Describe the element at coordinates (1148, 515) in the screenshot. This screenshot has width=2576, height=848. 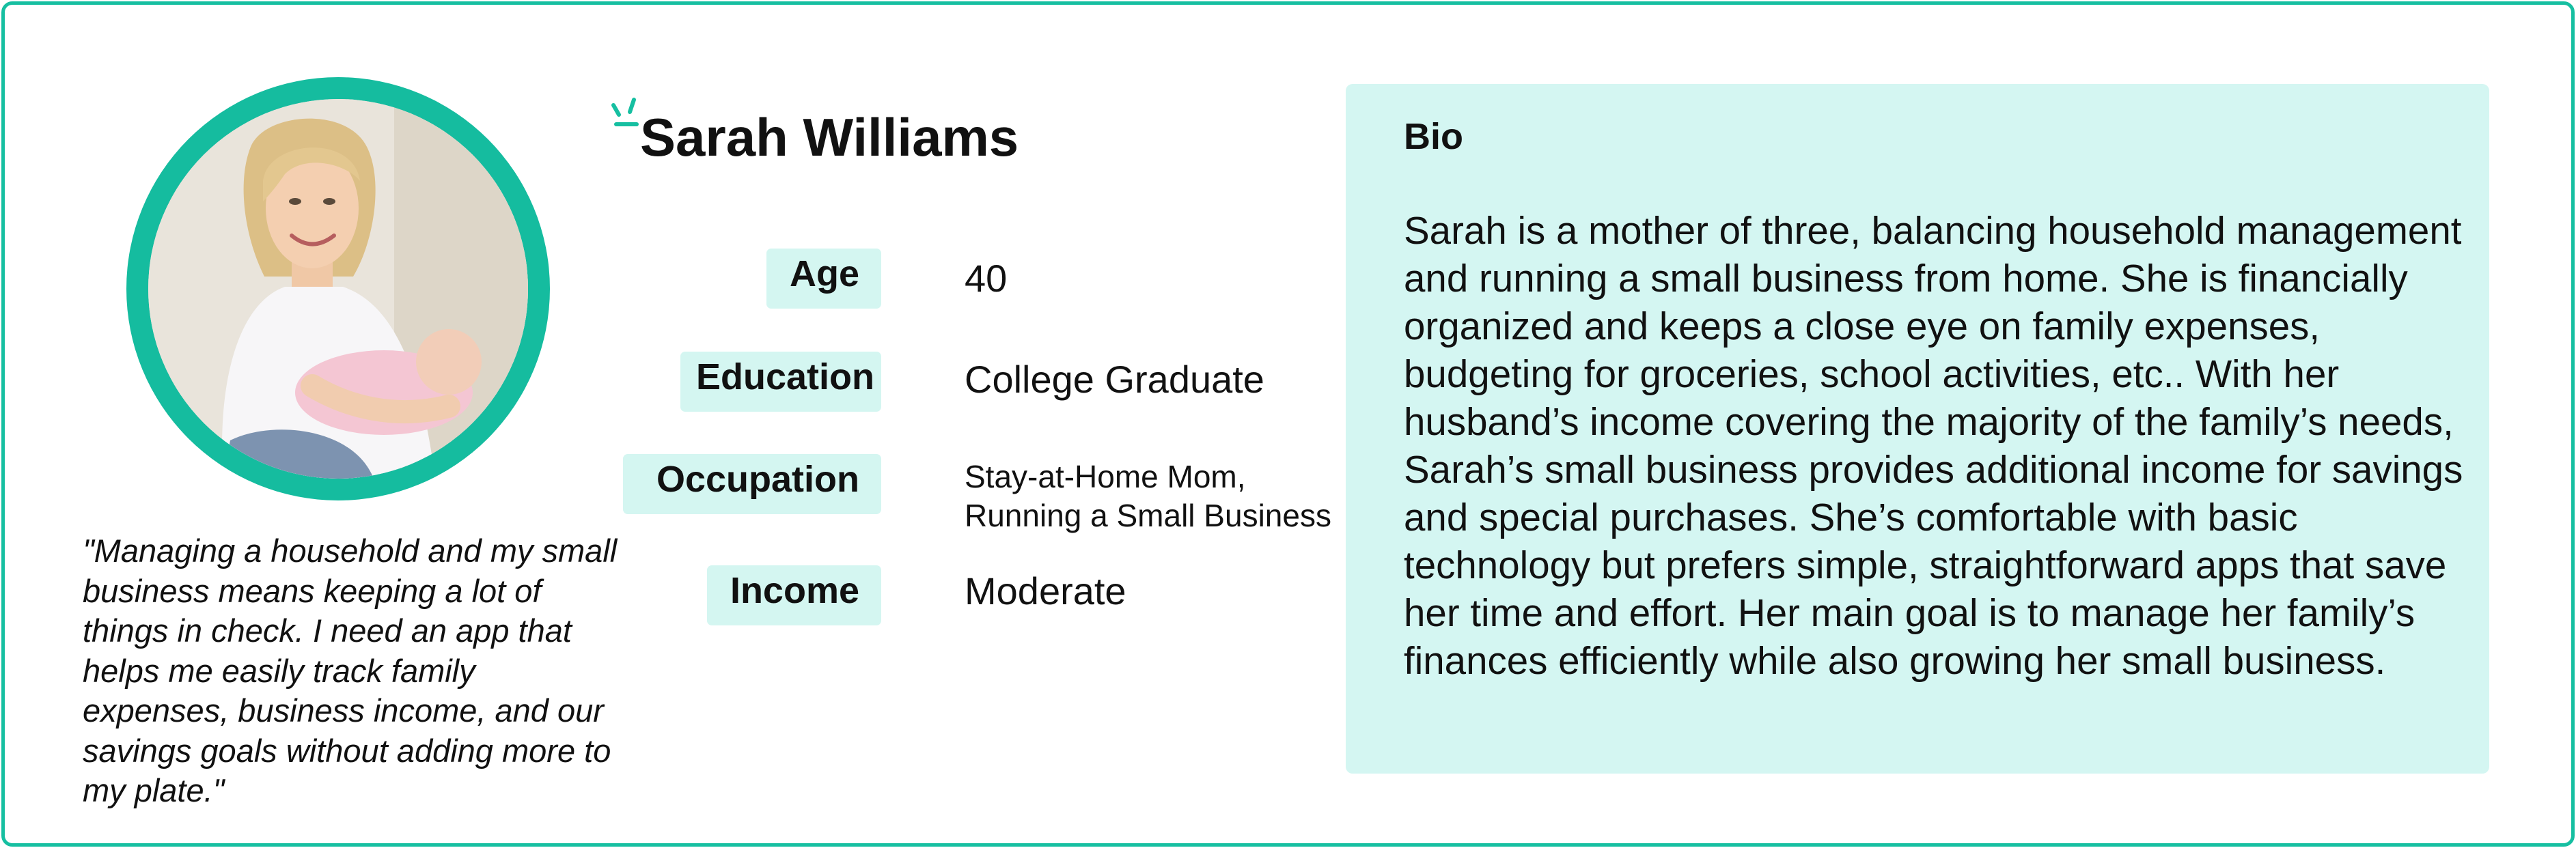
I see `occupation-value-line2: Running a Small Business` at that location.